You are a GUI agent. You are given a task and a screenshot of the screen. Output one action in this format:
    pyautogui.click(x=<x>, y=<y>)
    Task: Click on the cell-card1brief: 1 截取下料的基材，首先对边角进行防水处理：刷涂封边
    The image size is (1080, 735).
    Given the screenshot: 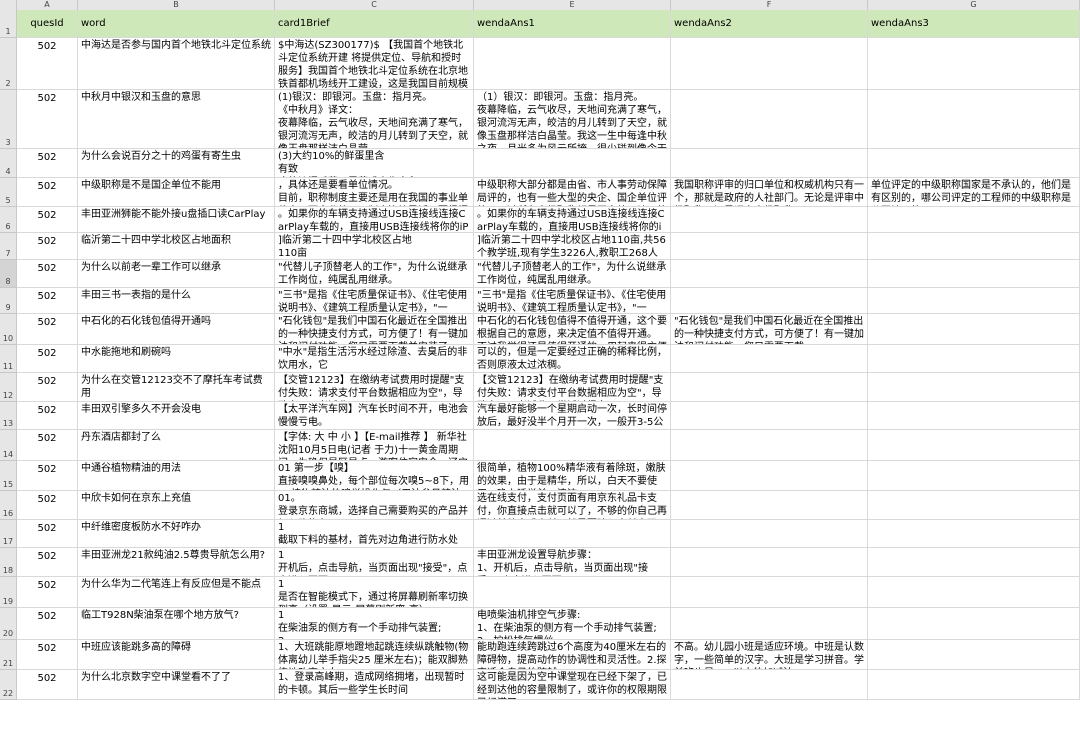 What is the action you would take?
    pyautogui.click(x=374, y=534)
    